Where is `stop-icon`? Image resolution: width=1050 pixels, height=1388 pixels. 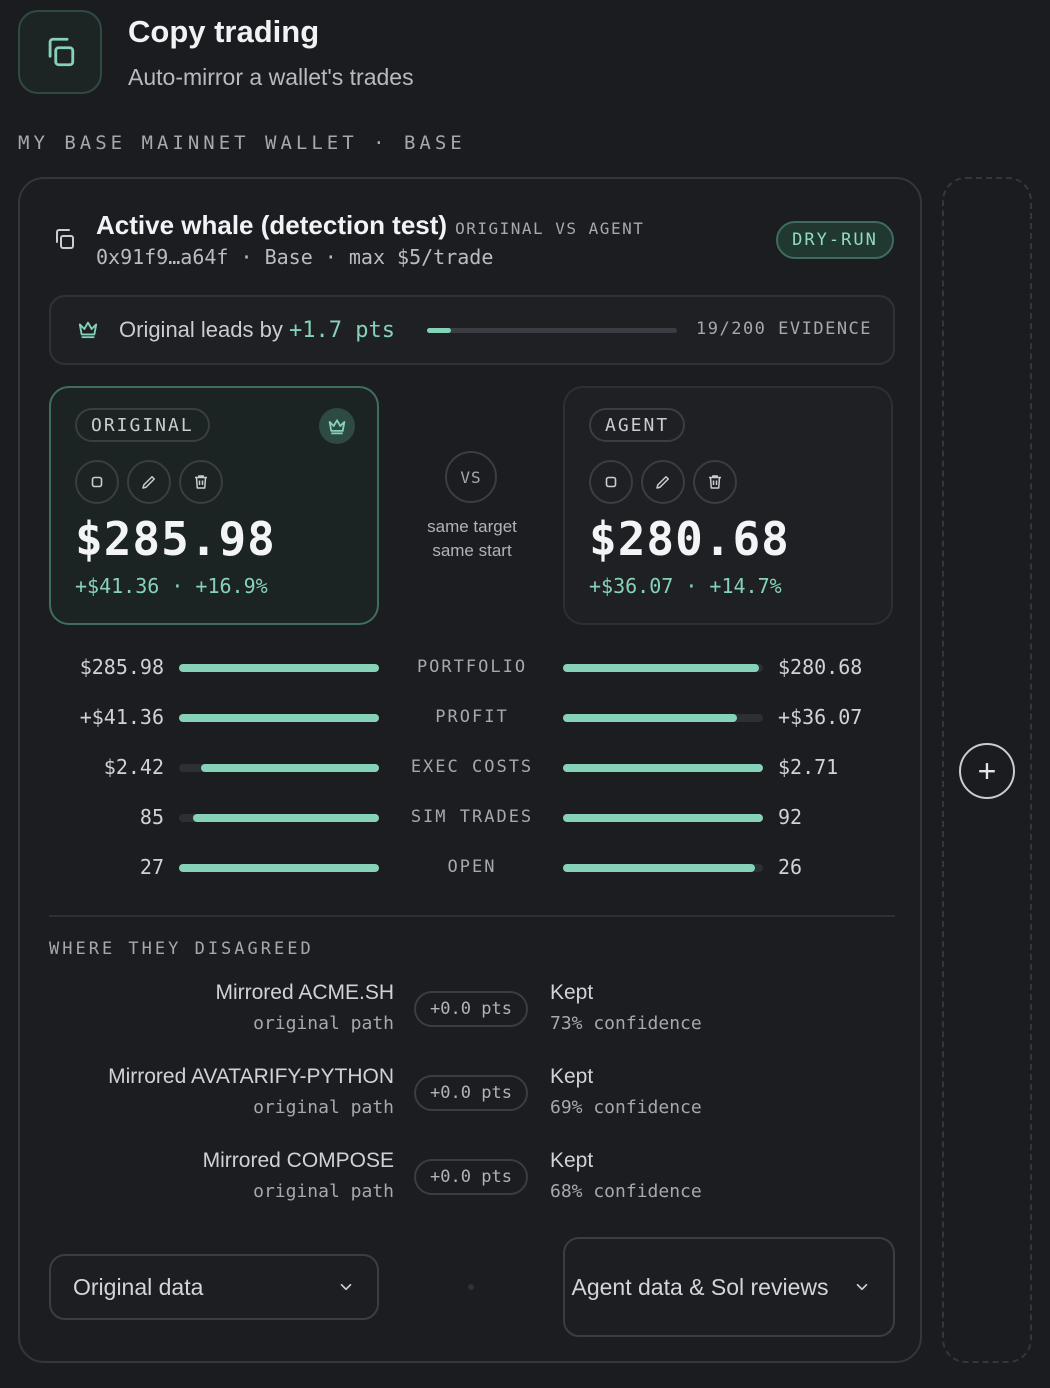 stop-icon is located at coordinates (611, 482).